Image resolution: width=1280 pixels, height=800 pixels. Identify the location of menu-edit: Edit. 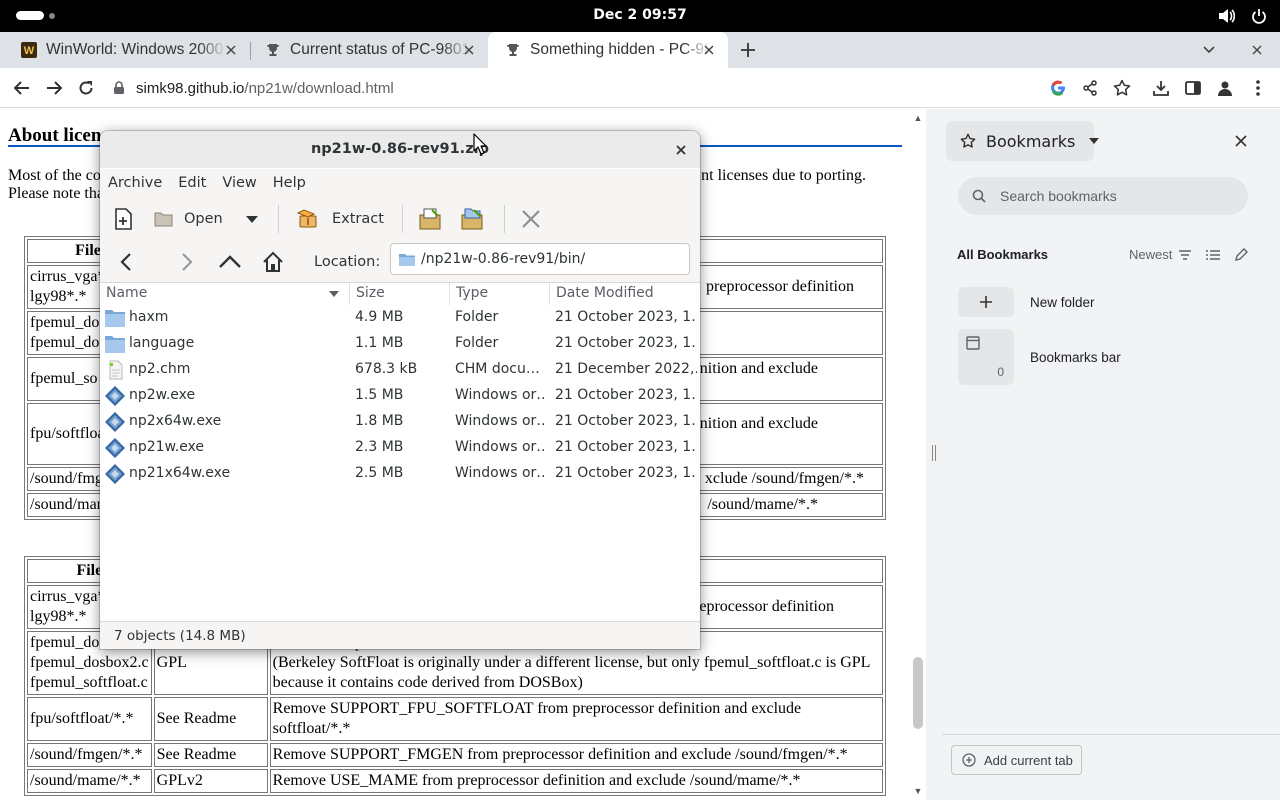
(192, 183).